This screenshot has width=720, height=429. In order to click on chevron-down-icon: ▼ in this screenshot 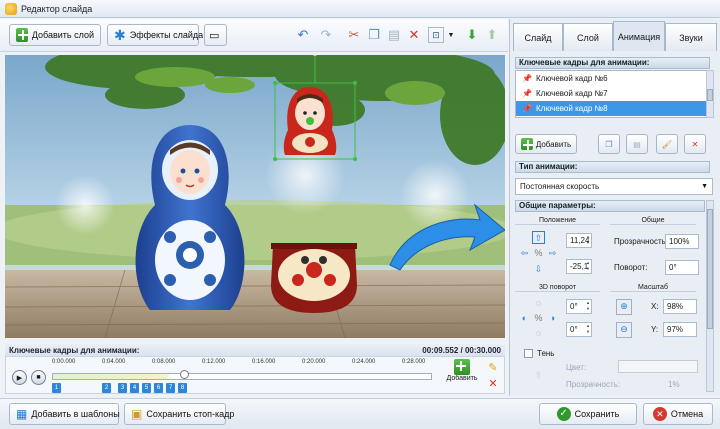, I will do `click(451, 35)`.